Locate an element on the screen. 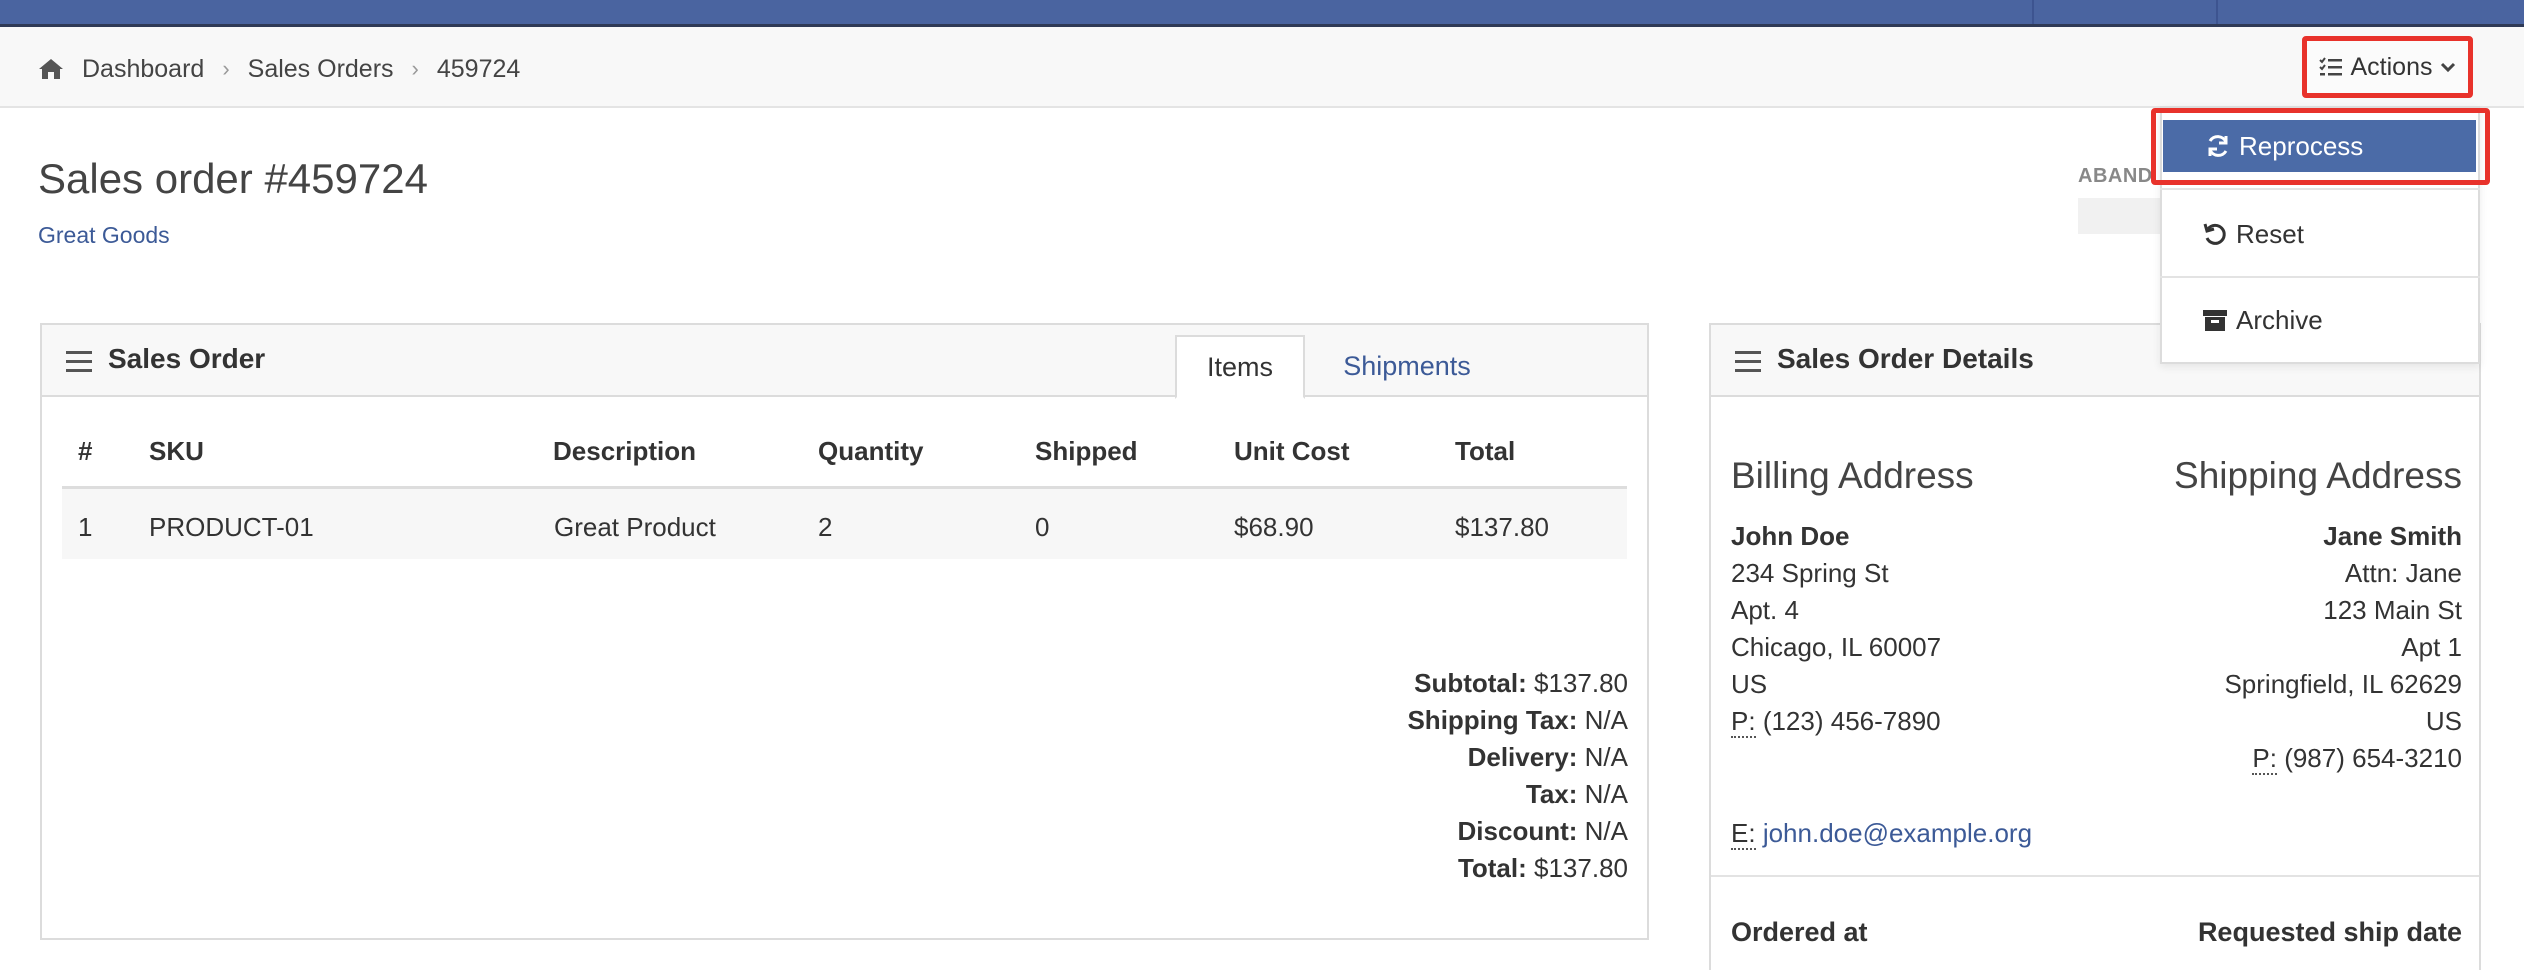  cell-unit-cost: $68.90 is located at coordinates (1274, 527).